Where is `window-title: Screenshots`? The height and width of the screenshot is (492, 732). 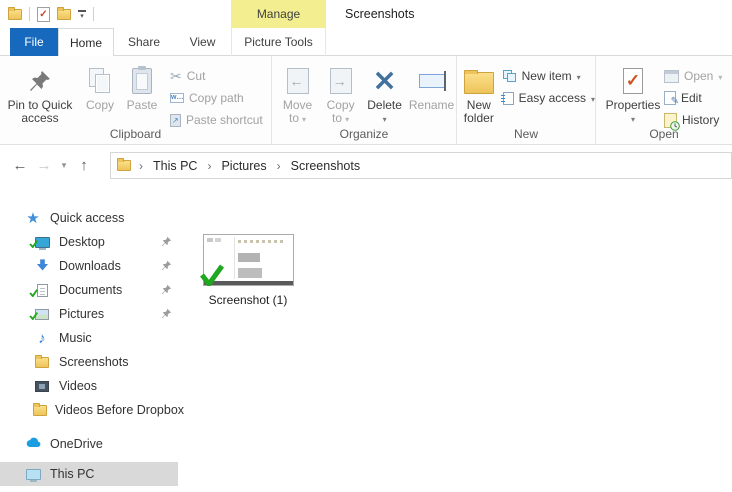 window-title: Screenshots is located at coordinates (380, 14).